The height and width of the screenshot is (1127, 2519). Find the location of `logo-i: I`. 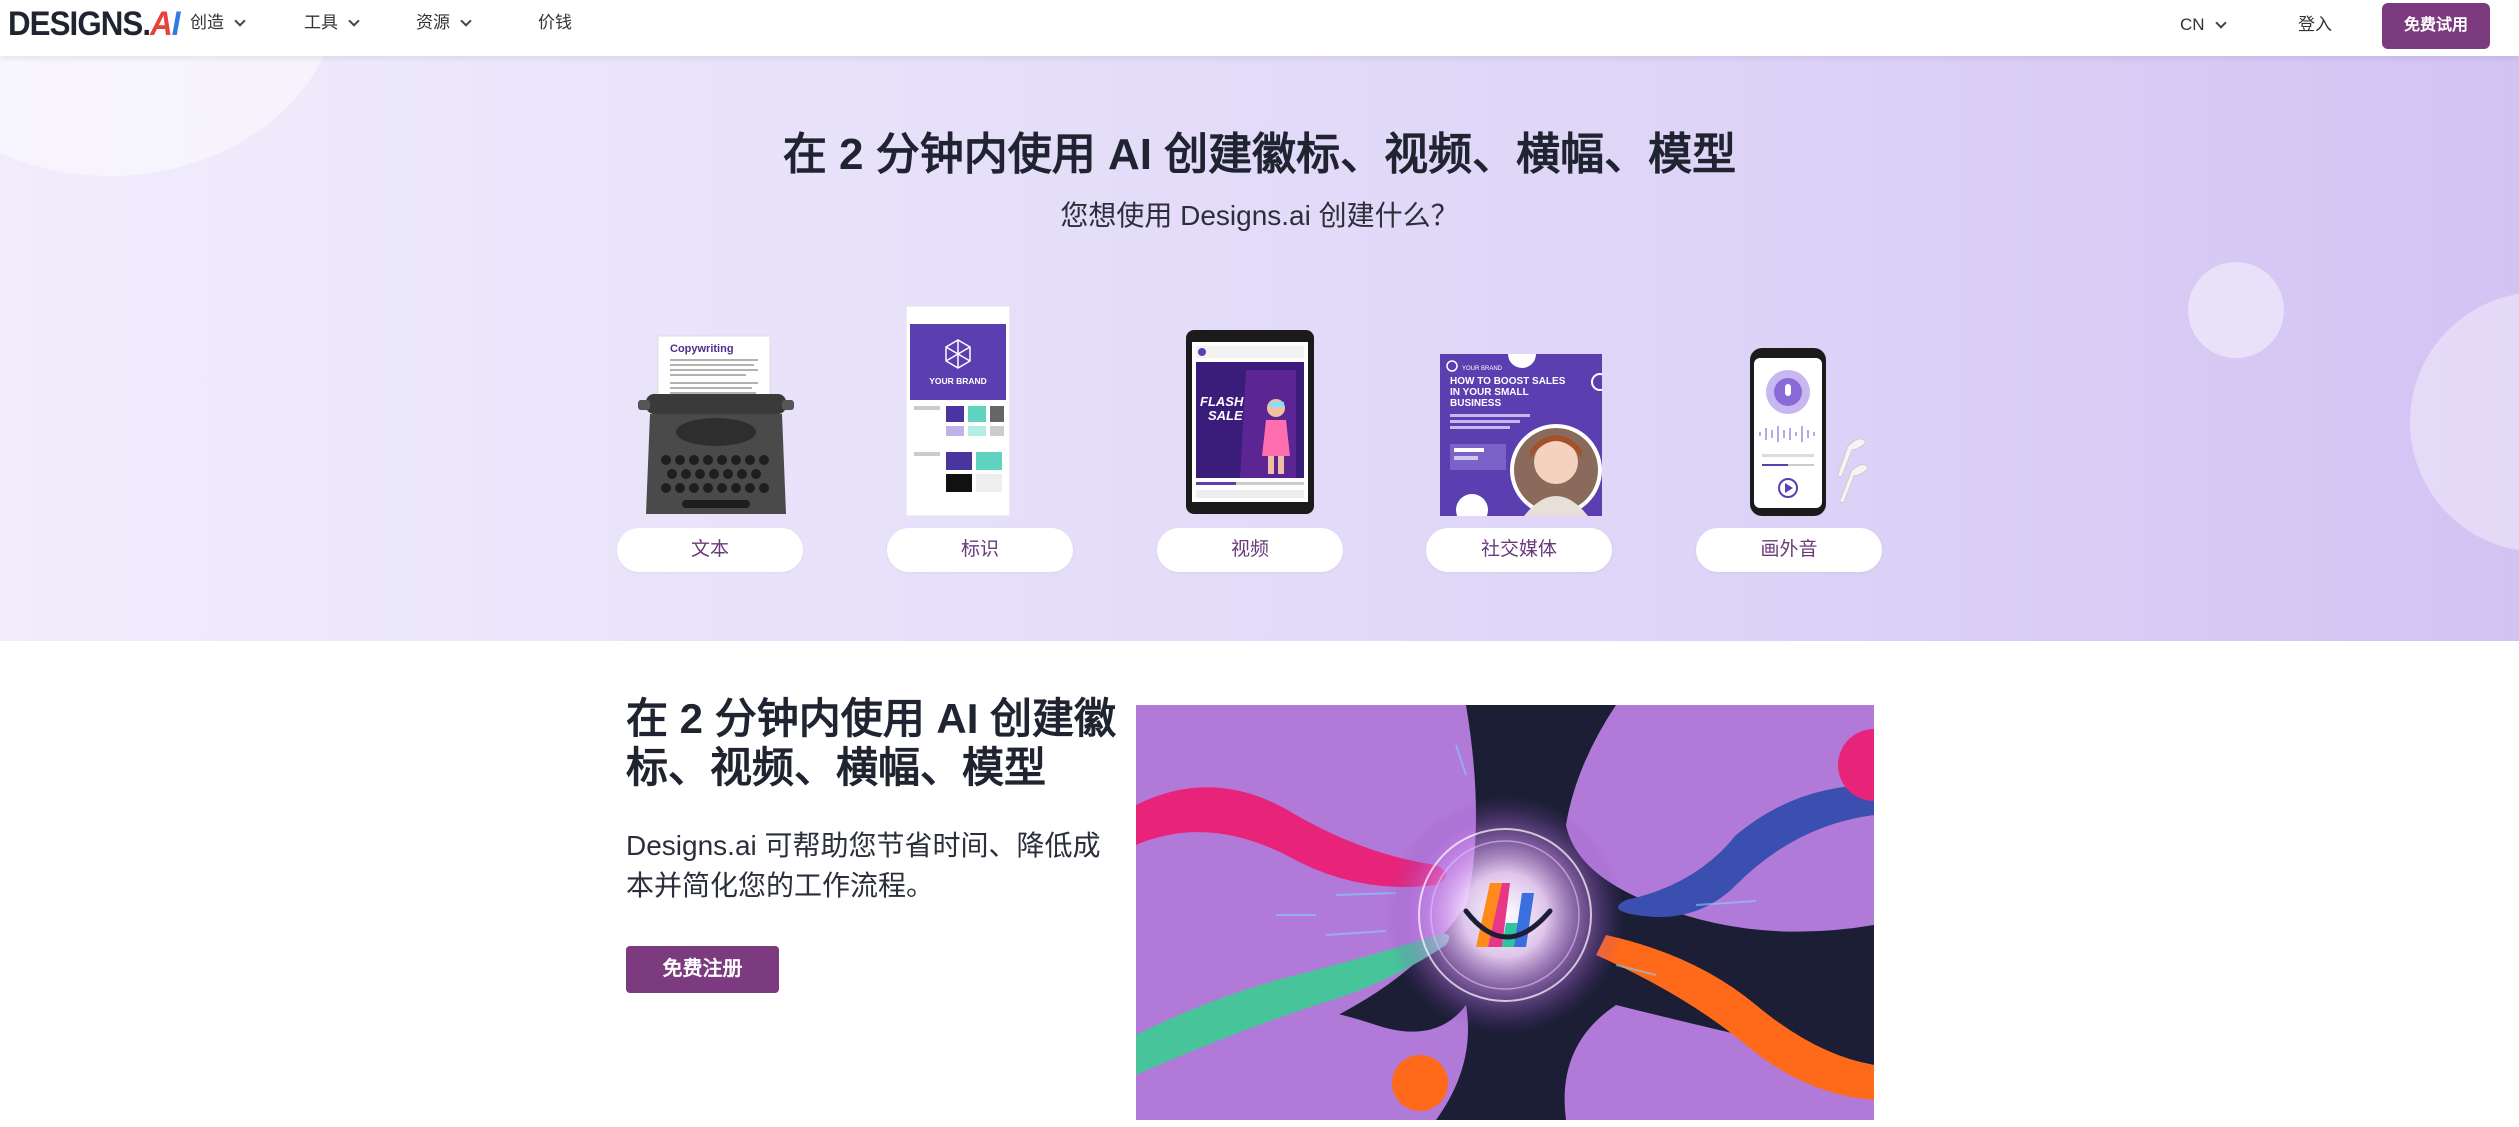

logo-i: I is located at coordinates (176, 24).